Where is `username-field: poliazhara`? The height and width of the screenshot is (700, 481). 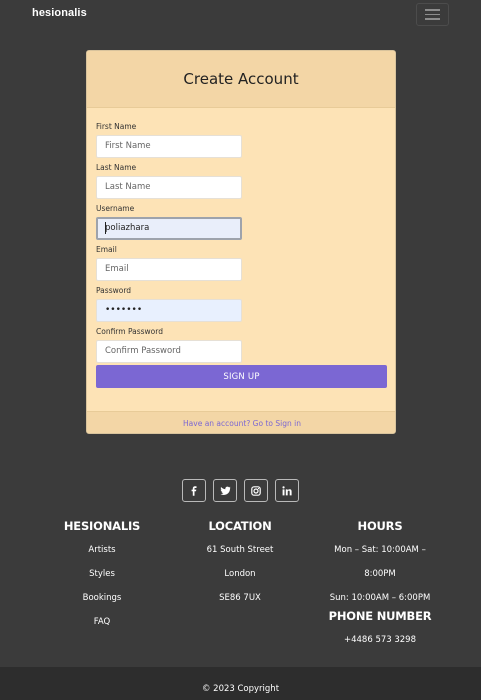
username-field: poliazhara is located at coordinates (169, 228).